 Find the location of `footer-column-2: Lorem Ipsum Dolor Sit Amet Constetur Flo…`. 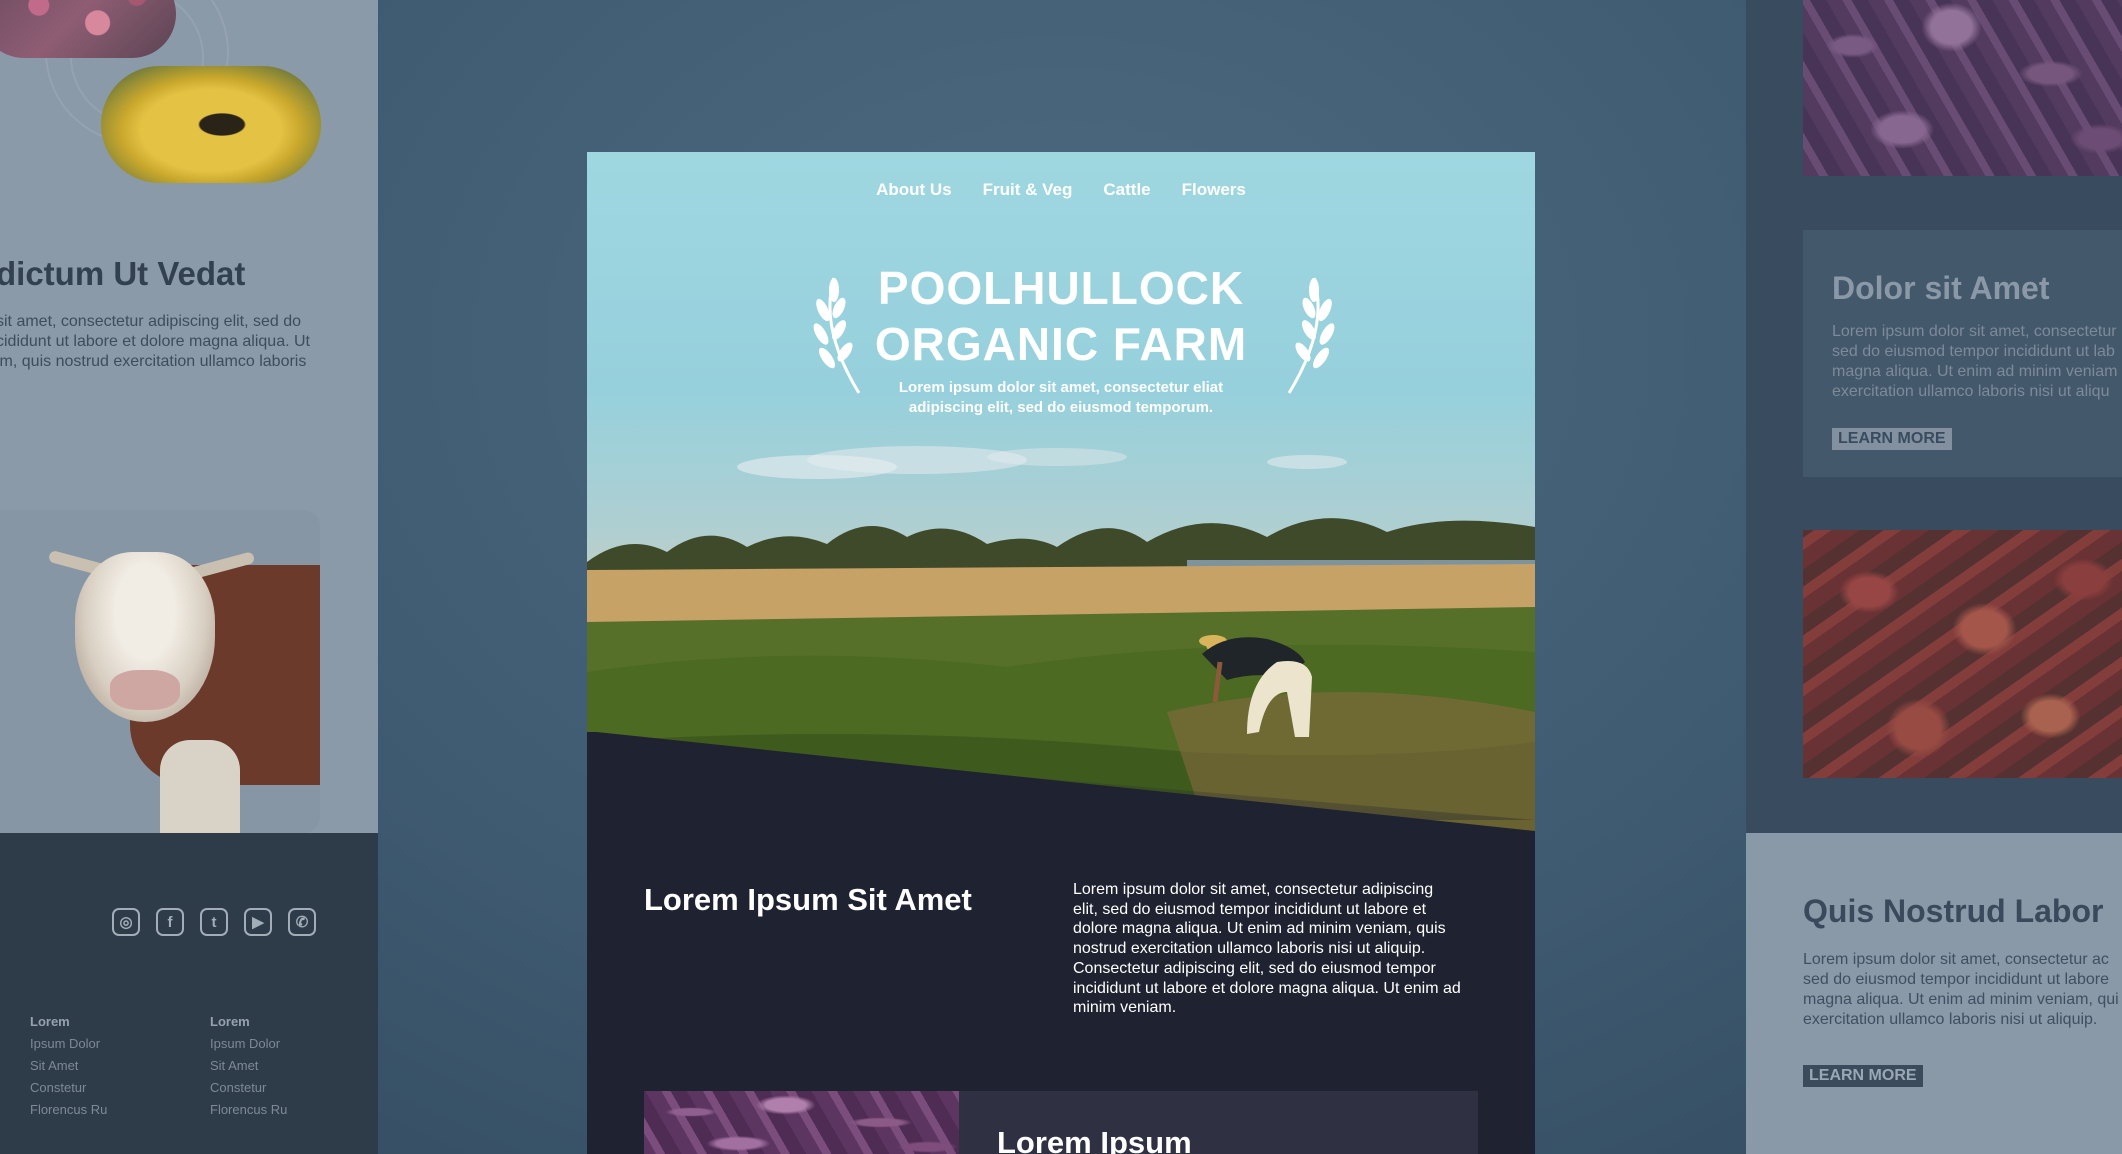

footer-column-2: Lorem Ipsum Dolor Sit Amet Constetur Flo… is located at coordinates (249, 1065).